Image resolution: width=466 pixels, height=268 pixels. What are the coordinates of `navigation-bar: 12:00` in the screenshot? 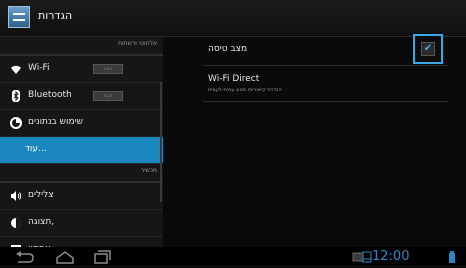 It's located at (233, 256).